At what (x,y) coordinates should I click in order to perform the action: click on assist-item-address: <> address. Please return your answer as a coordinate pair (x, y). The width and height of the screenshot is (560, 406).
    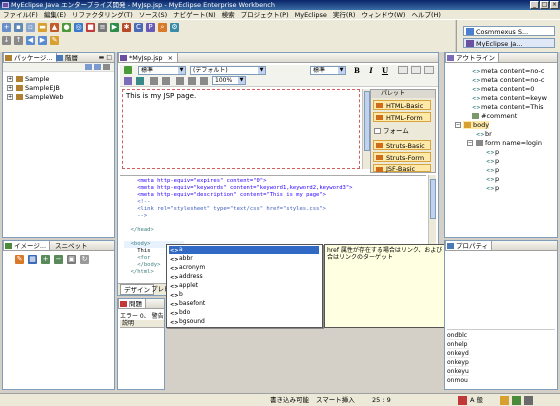
    Looking at the image, I should click on (244, 277).